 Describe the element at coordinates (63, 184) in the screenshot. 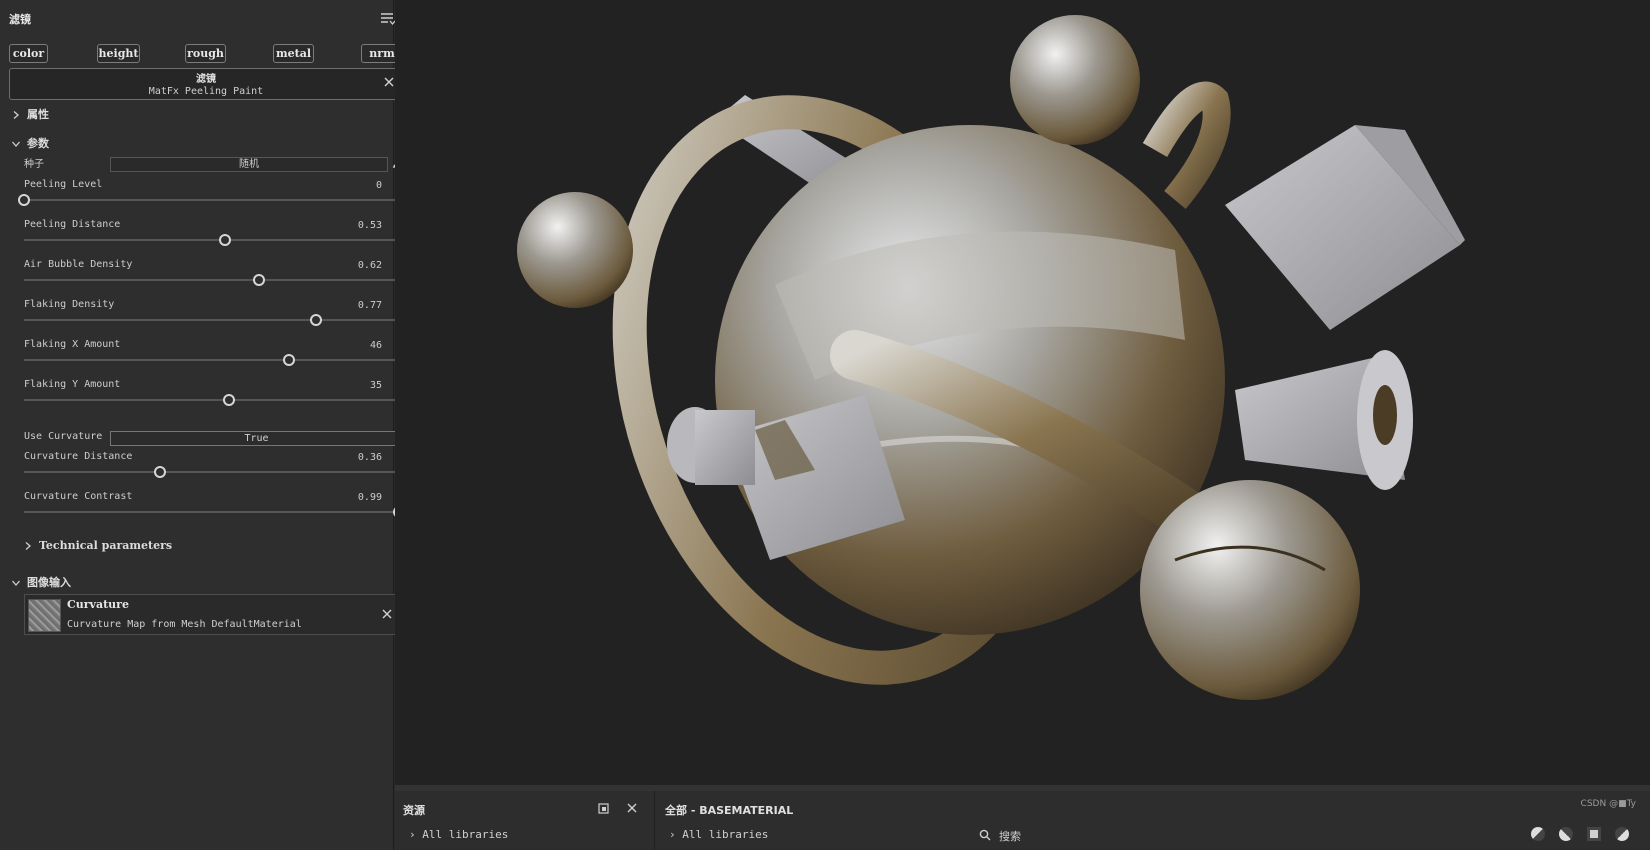

I see `slider-label: Peeling Level` at that location.